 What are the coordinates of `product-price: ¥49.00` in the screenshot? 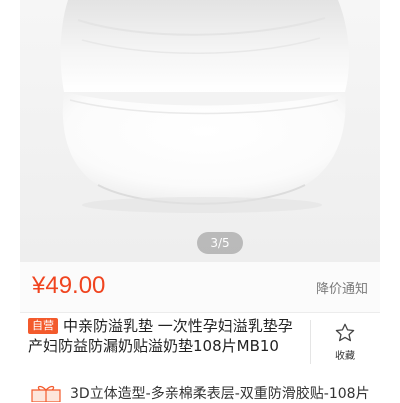 It's located at (69, 285).